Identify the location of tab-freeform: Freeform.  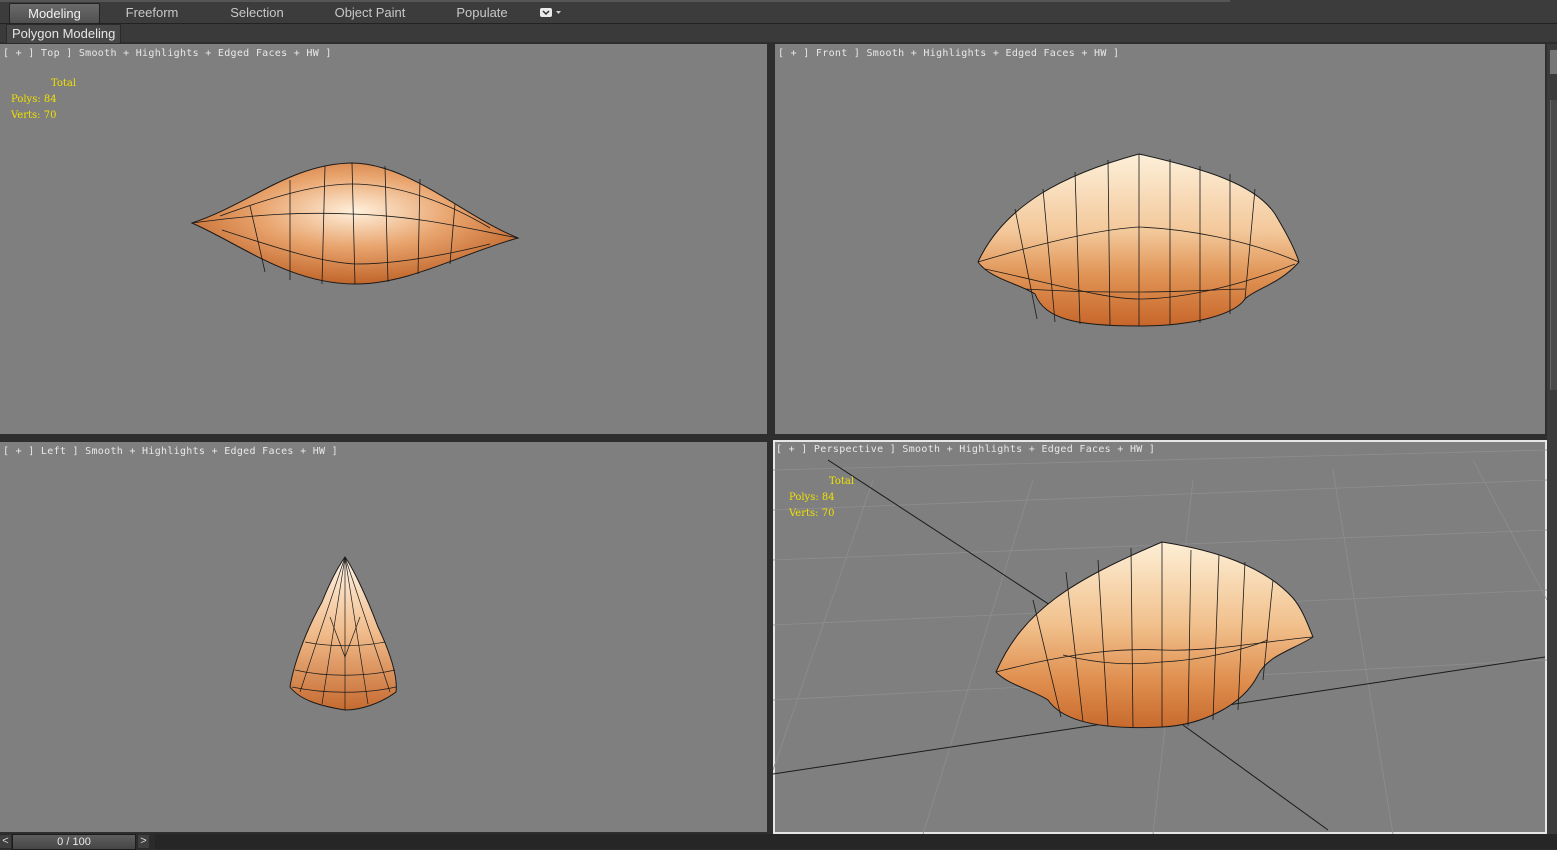
(152, 12).